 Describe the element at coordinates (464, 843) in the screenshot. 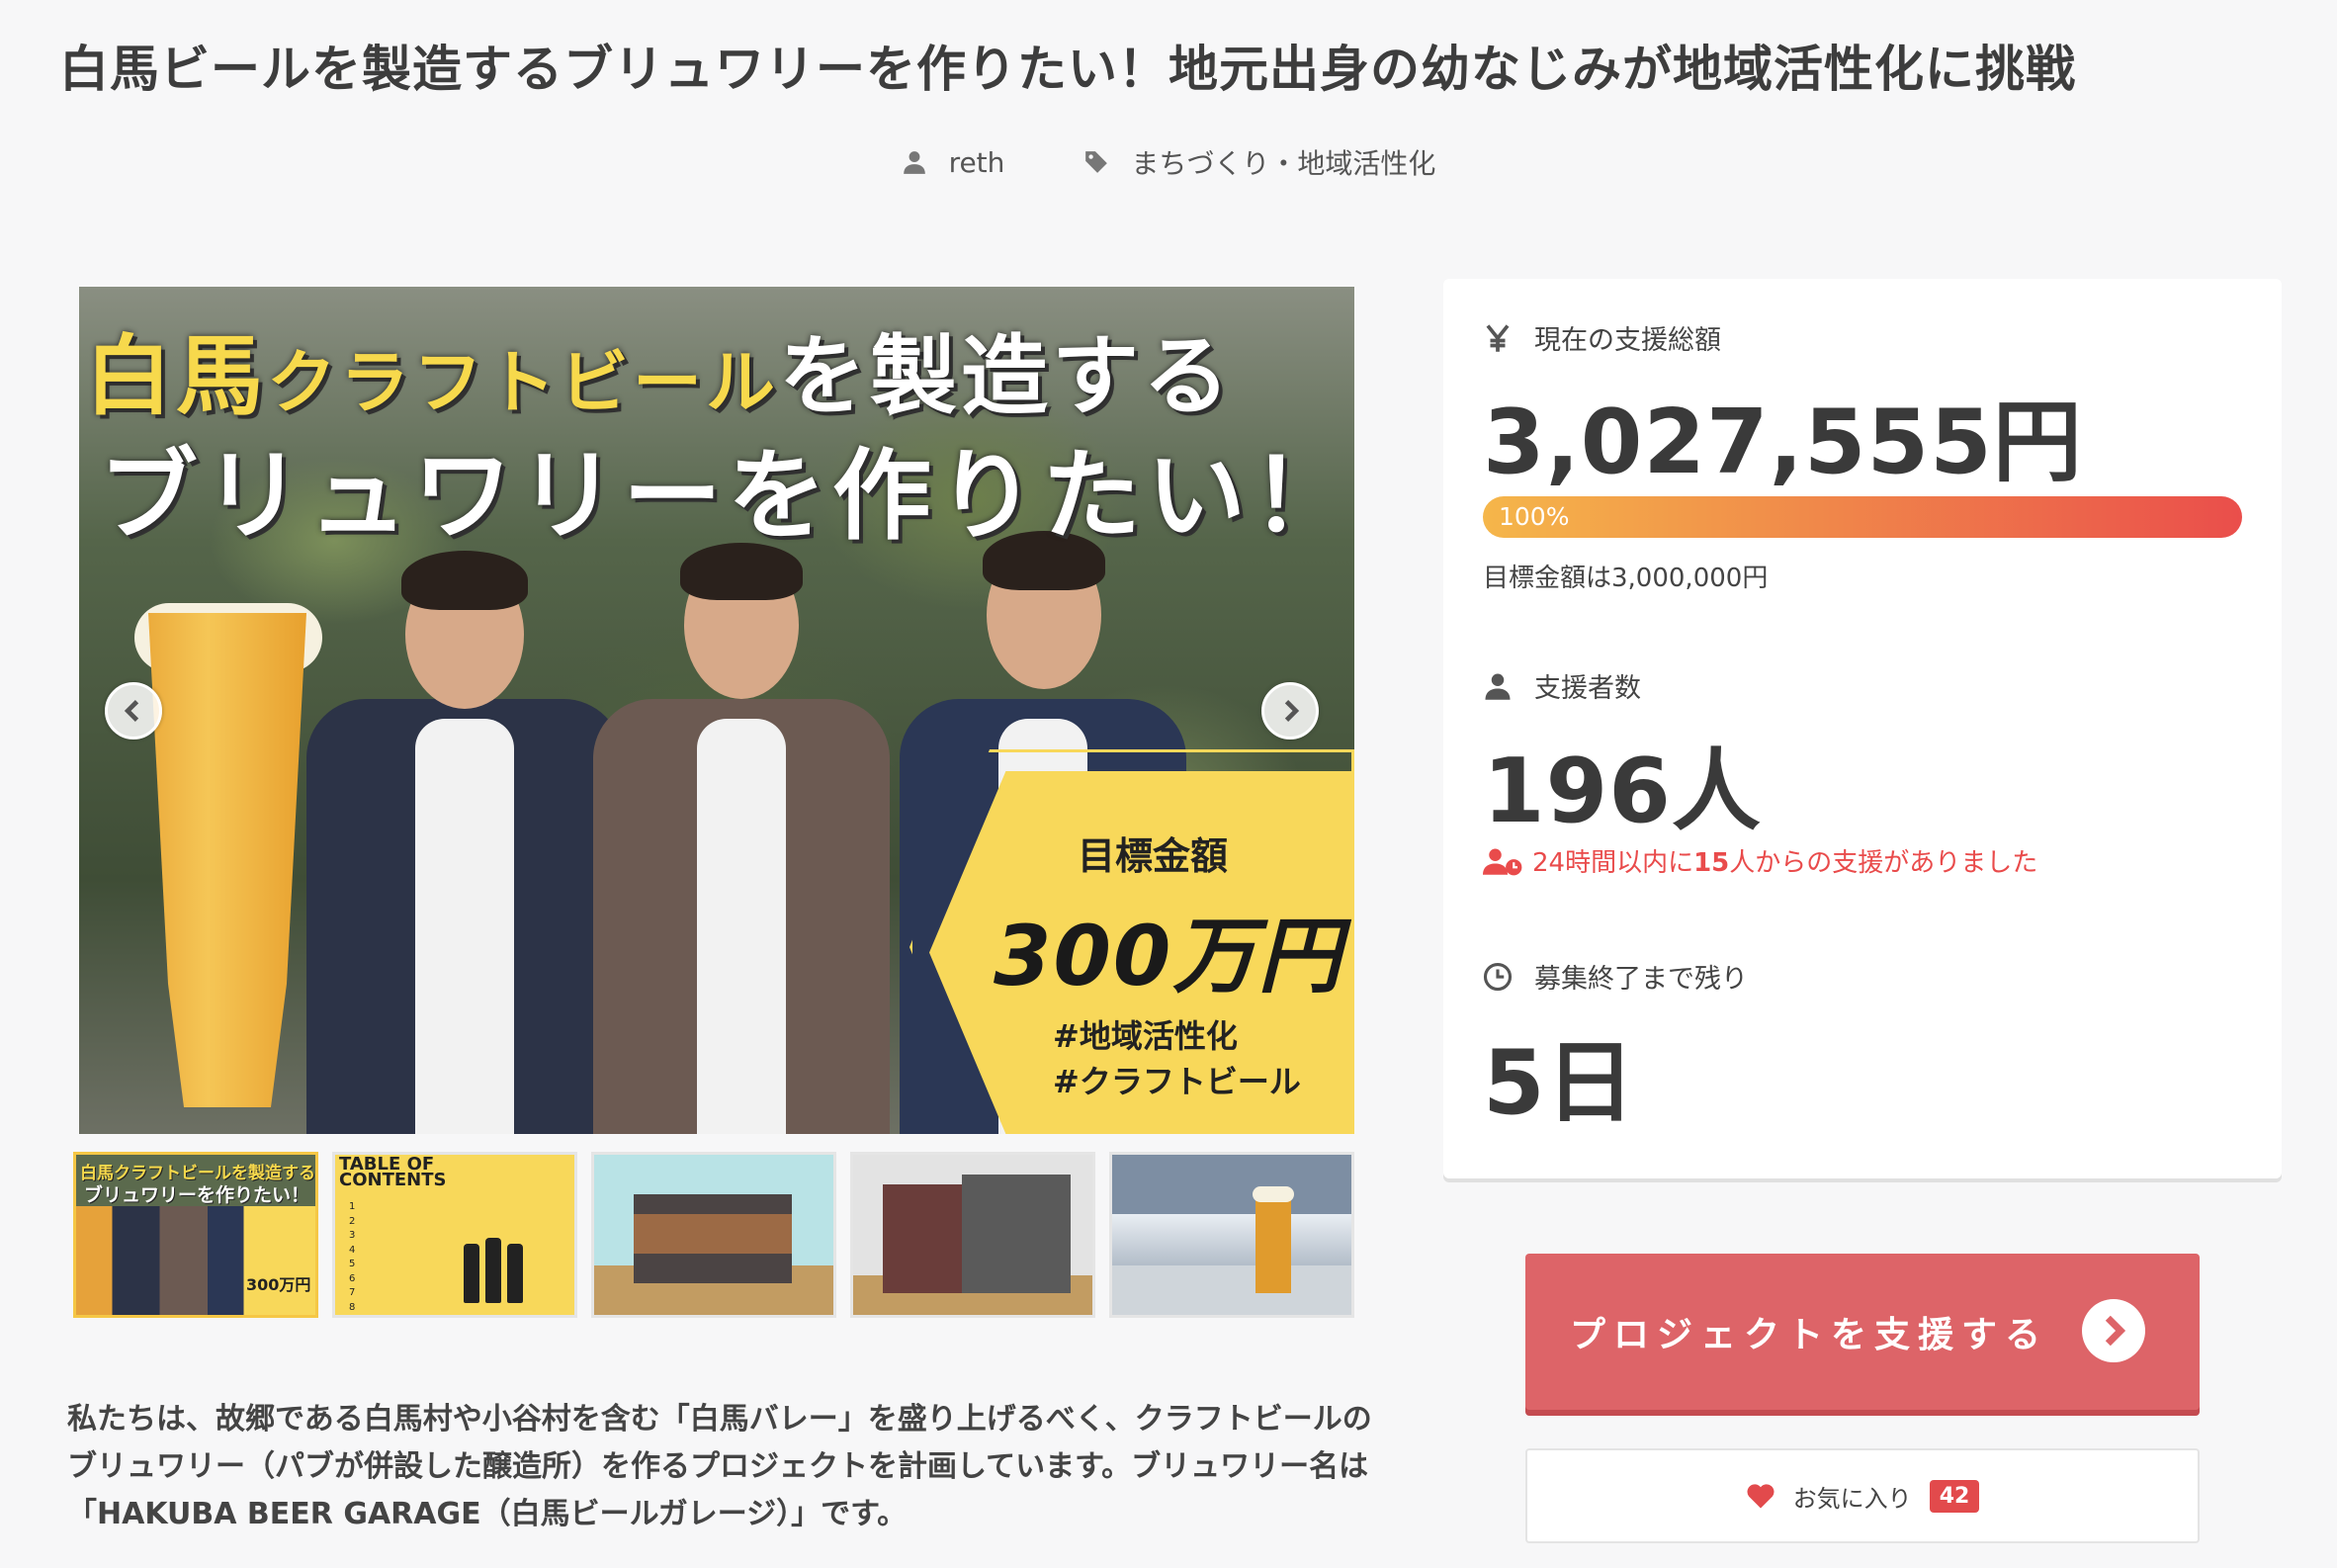

I see `person-left` at that location.